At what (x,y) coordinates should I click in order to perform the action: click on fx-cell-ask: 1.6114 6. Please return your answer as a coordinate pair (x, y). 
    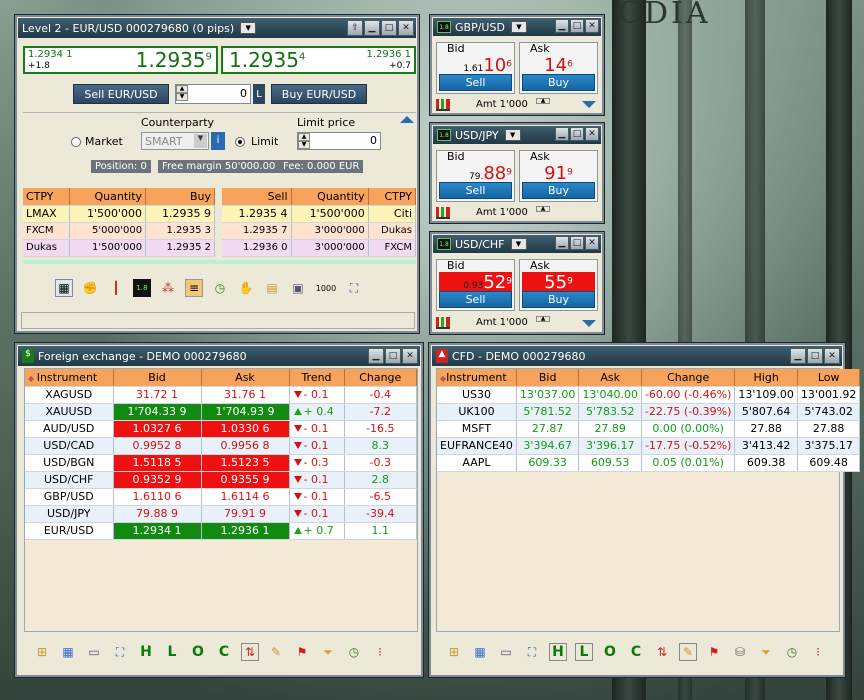
    Looking at the image, I should click on (245, 497).